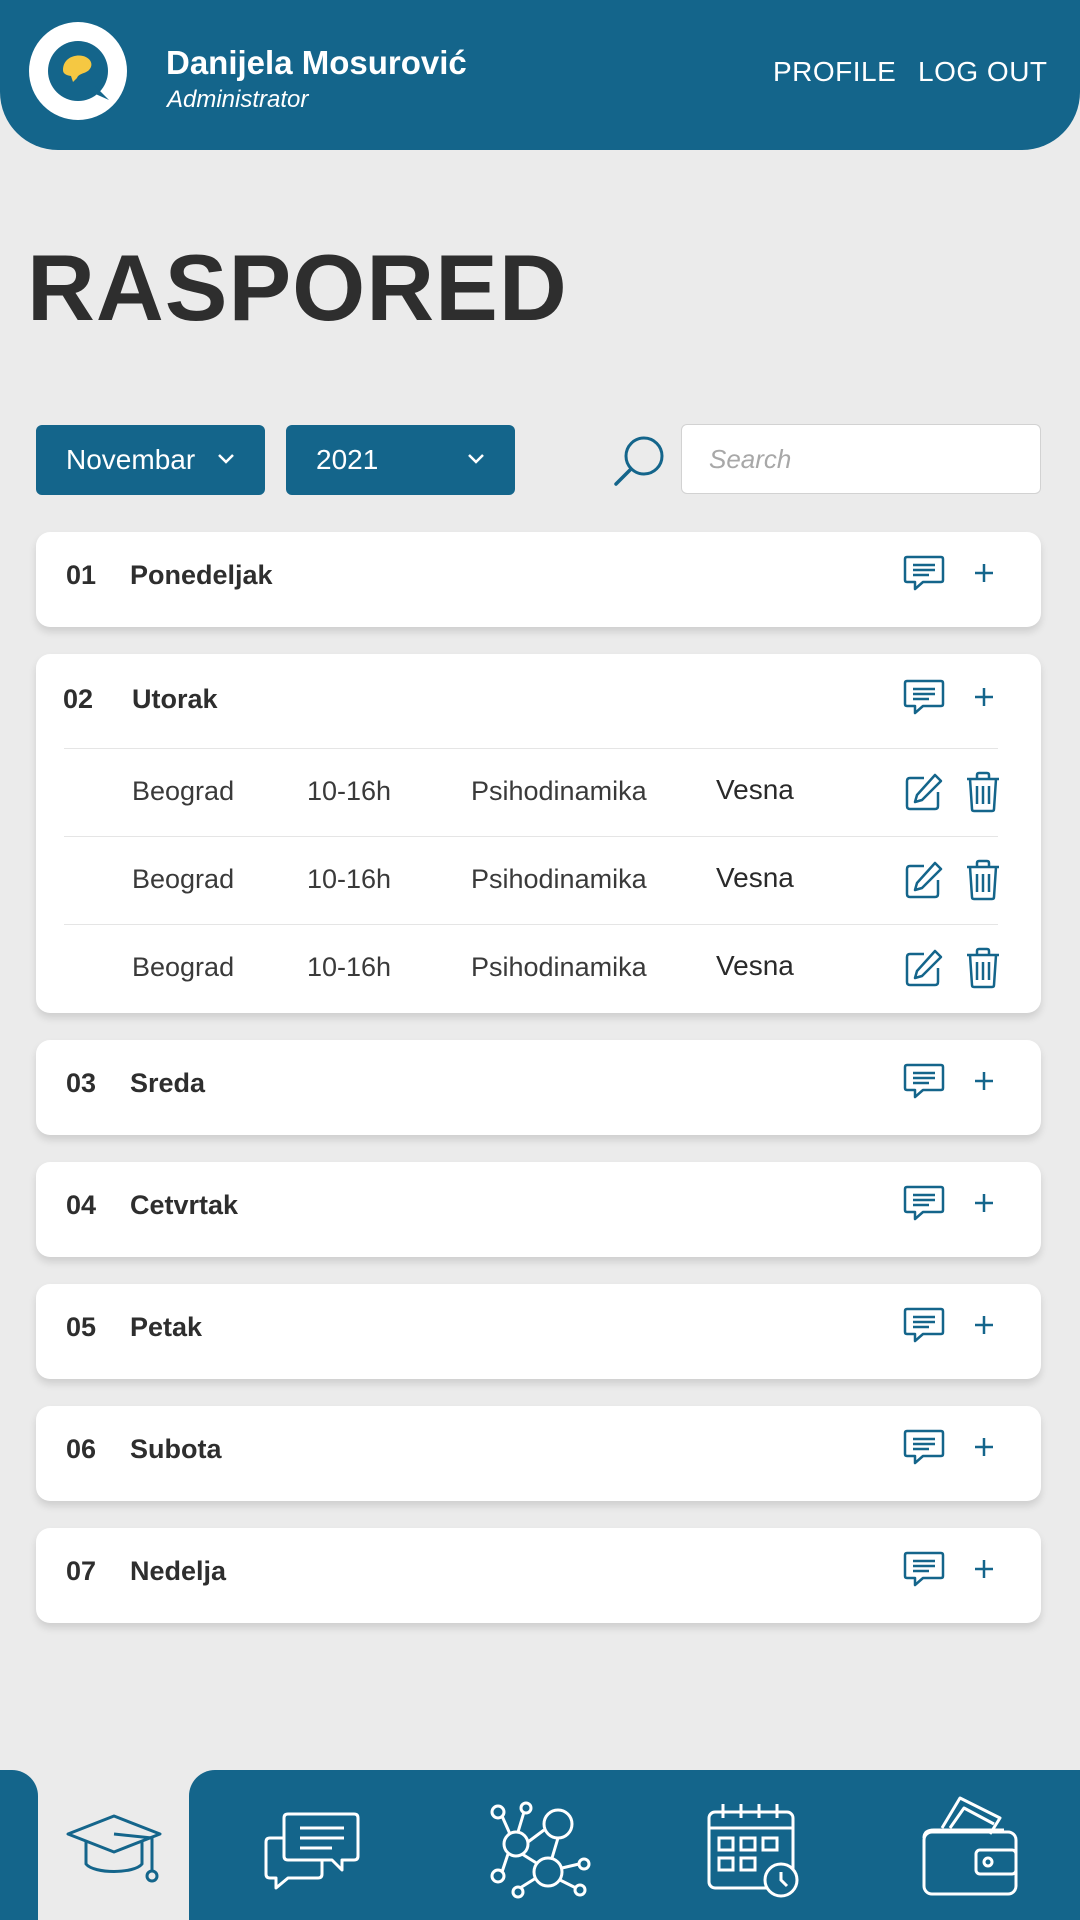 The height and width of the screenshot is (1920, 1080). I want to click on year-select: 2021, so click(400, 460).